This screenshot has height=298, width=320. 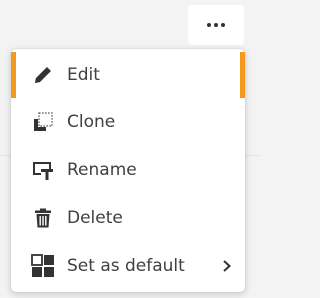 What do you see at coordinates (227, 266) in the screenshot?
I see `chevron-right-icon` at bounding box center [227, 266].